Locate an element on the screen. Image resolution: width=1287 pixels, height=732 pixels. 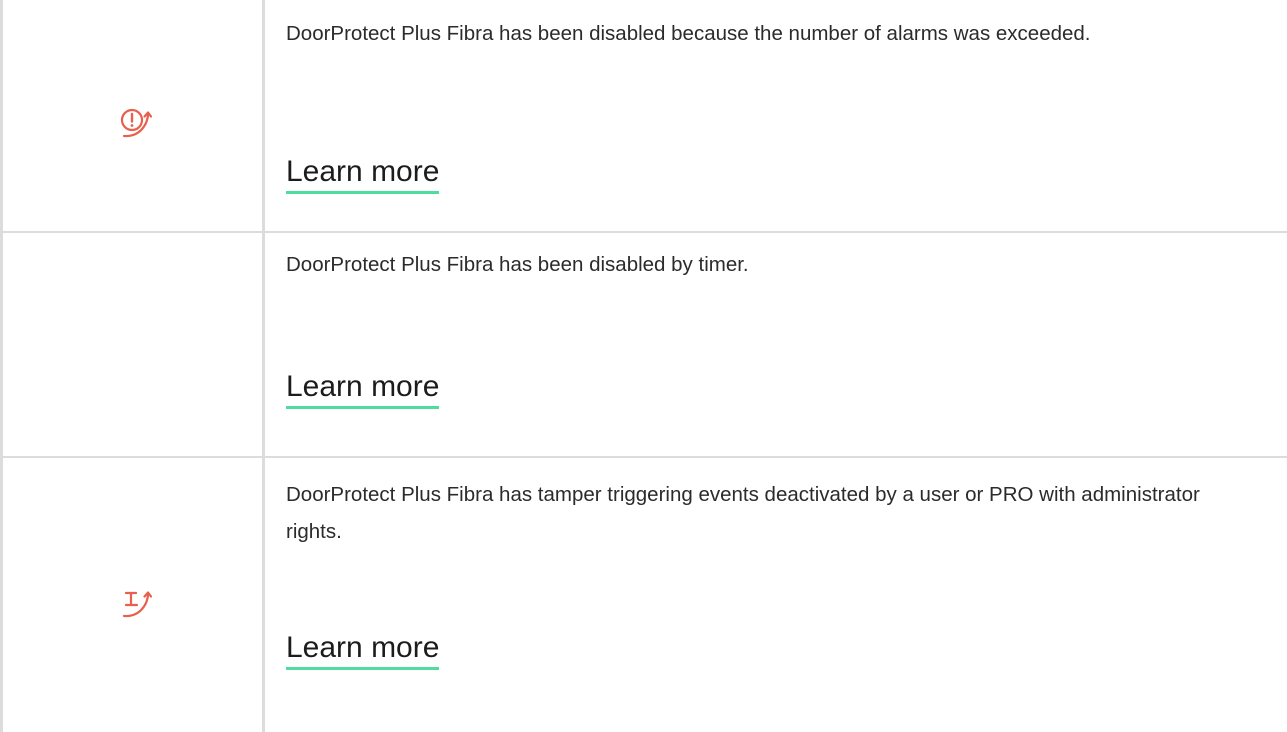
tamper-deactivated-icon is located at coordinates (137, 604).